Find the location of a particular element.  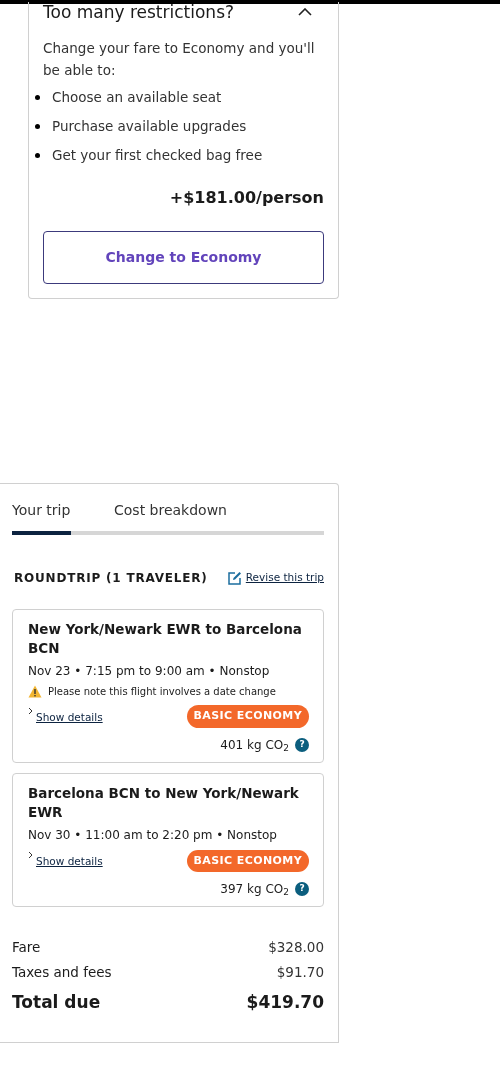

panel-title: Too many restrictions? is located at coordinates (139, 12).